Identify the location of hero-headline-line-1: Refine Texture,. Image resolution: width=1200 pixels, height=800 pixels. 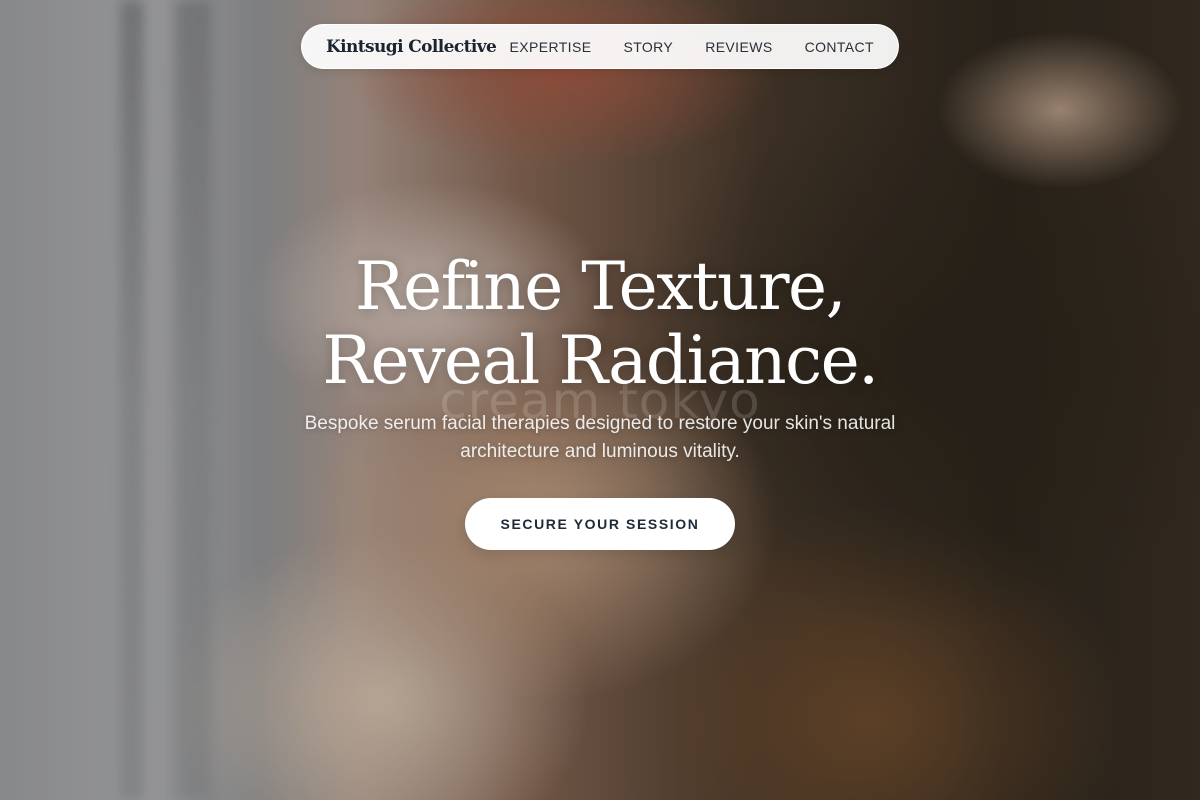
(600, 286).